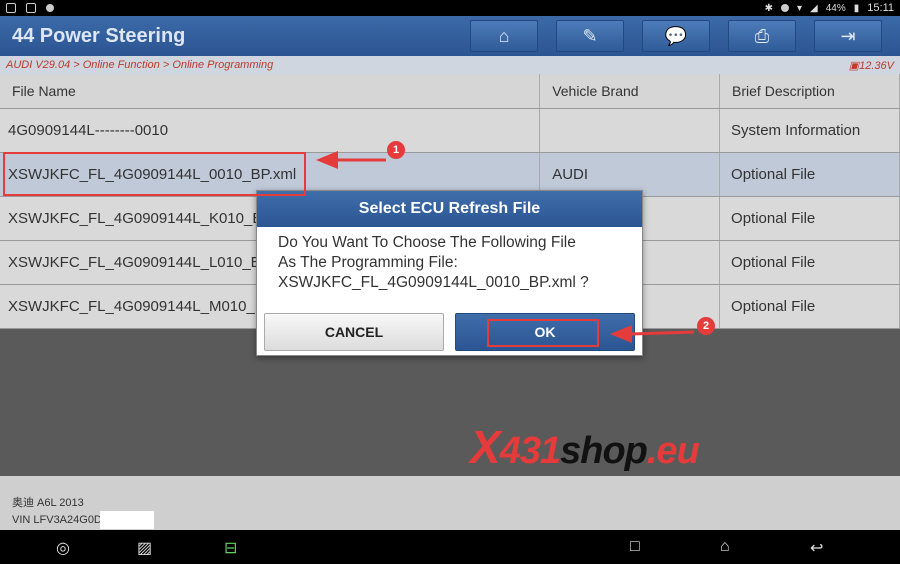  Describe the element at coordinates (706, 326) in the screenshot. I see `step-badge-2: 2` at that location.